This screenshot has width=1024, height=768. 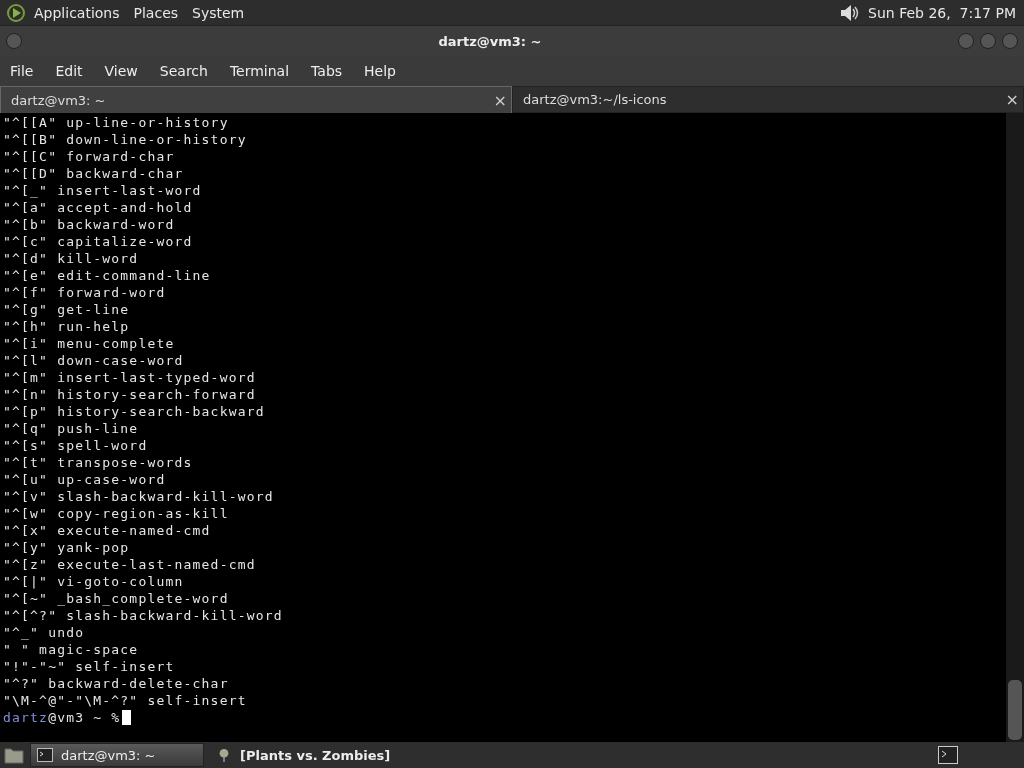 I want to click on tab: dartz@vm3:~/ls-icons ×, so click(x=768, y=99).